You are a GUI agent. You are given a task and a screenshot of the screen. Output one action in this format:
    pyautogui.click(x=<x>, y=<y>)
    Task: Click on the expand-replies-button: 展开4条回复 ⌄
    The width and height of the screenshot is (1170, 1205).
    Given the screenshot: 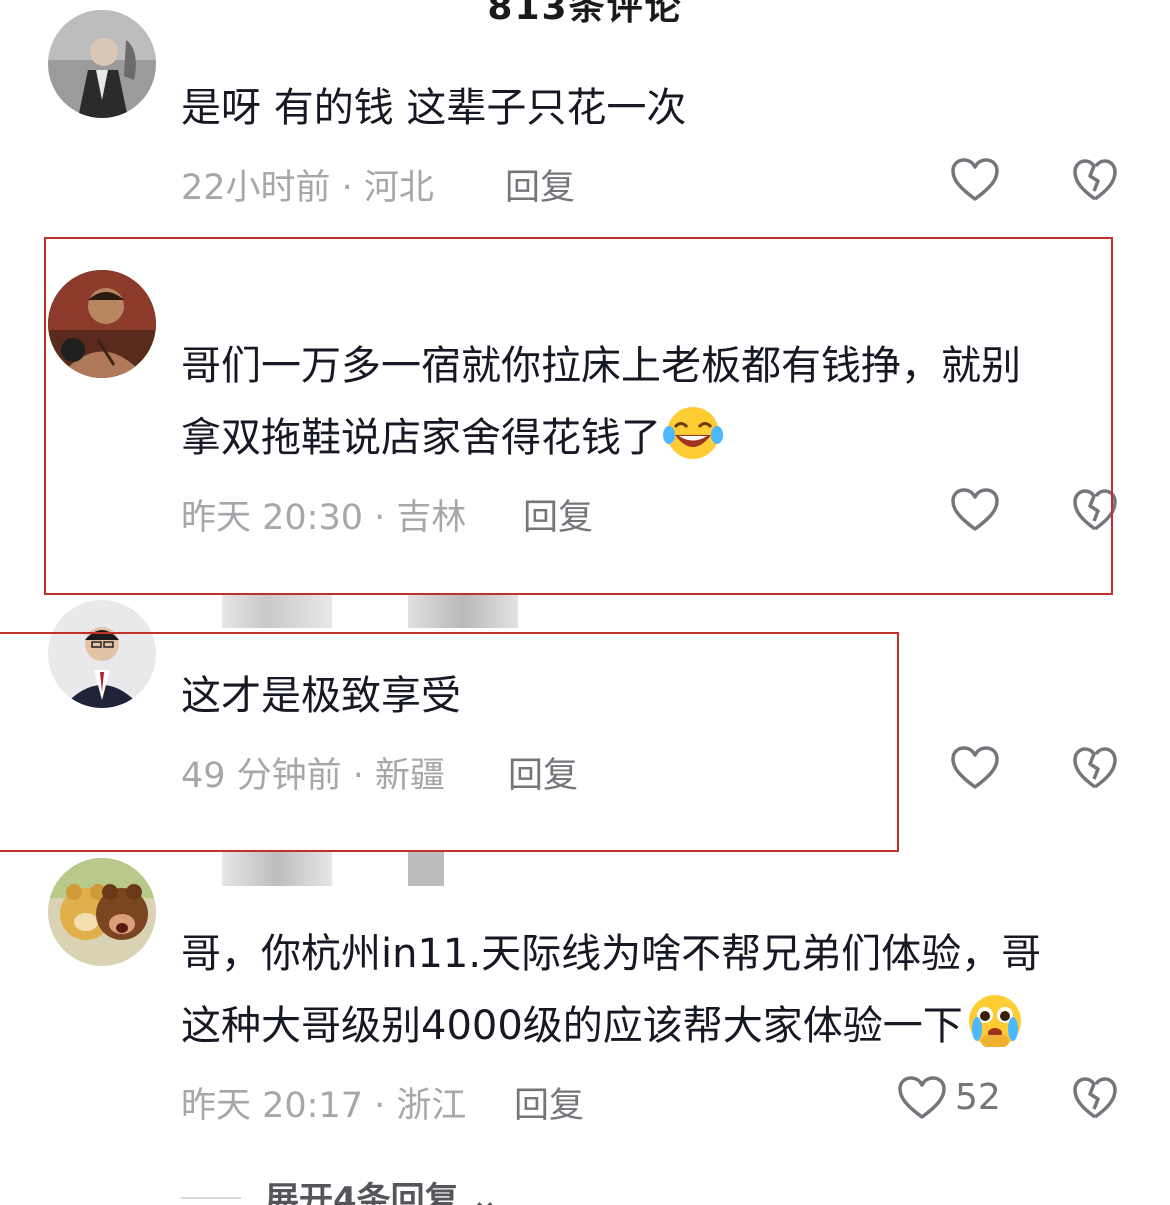 What is the action you would take?
    pyautogui.click(x=382, y=1188)
    